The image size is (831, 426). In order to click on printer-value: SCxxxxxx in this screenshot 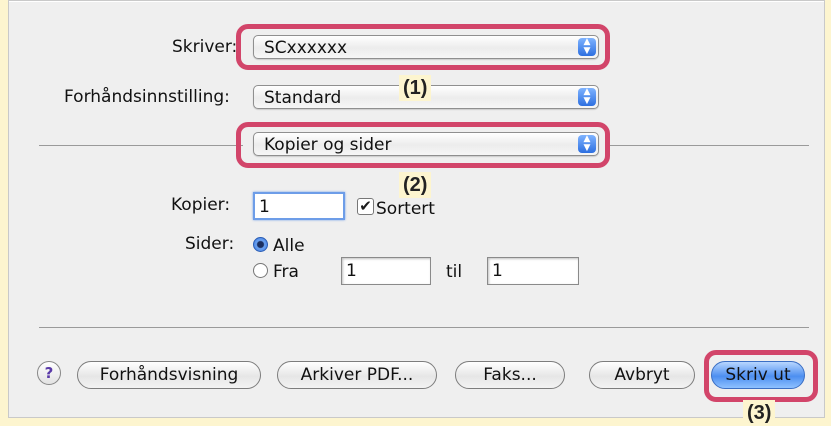, I will do `click(306, 48)`.